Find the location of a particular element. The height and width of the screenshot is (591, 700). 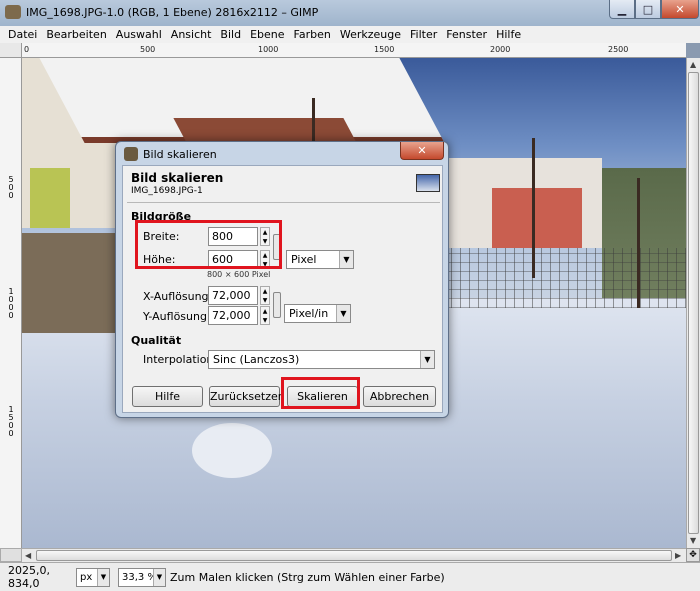

horizontal-scroll-thumb is located at coordinates (354, 555).